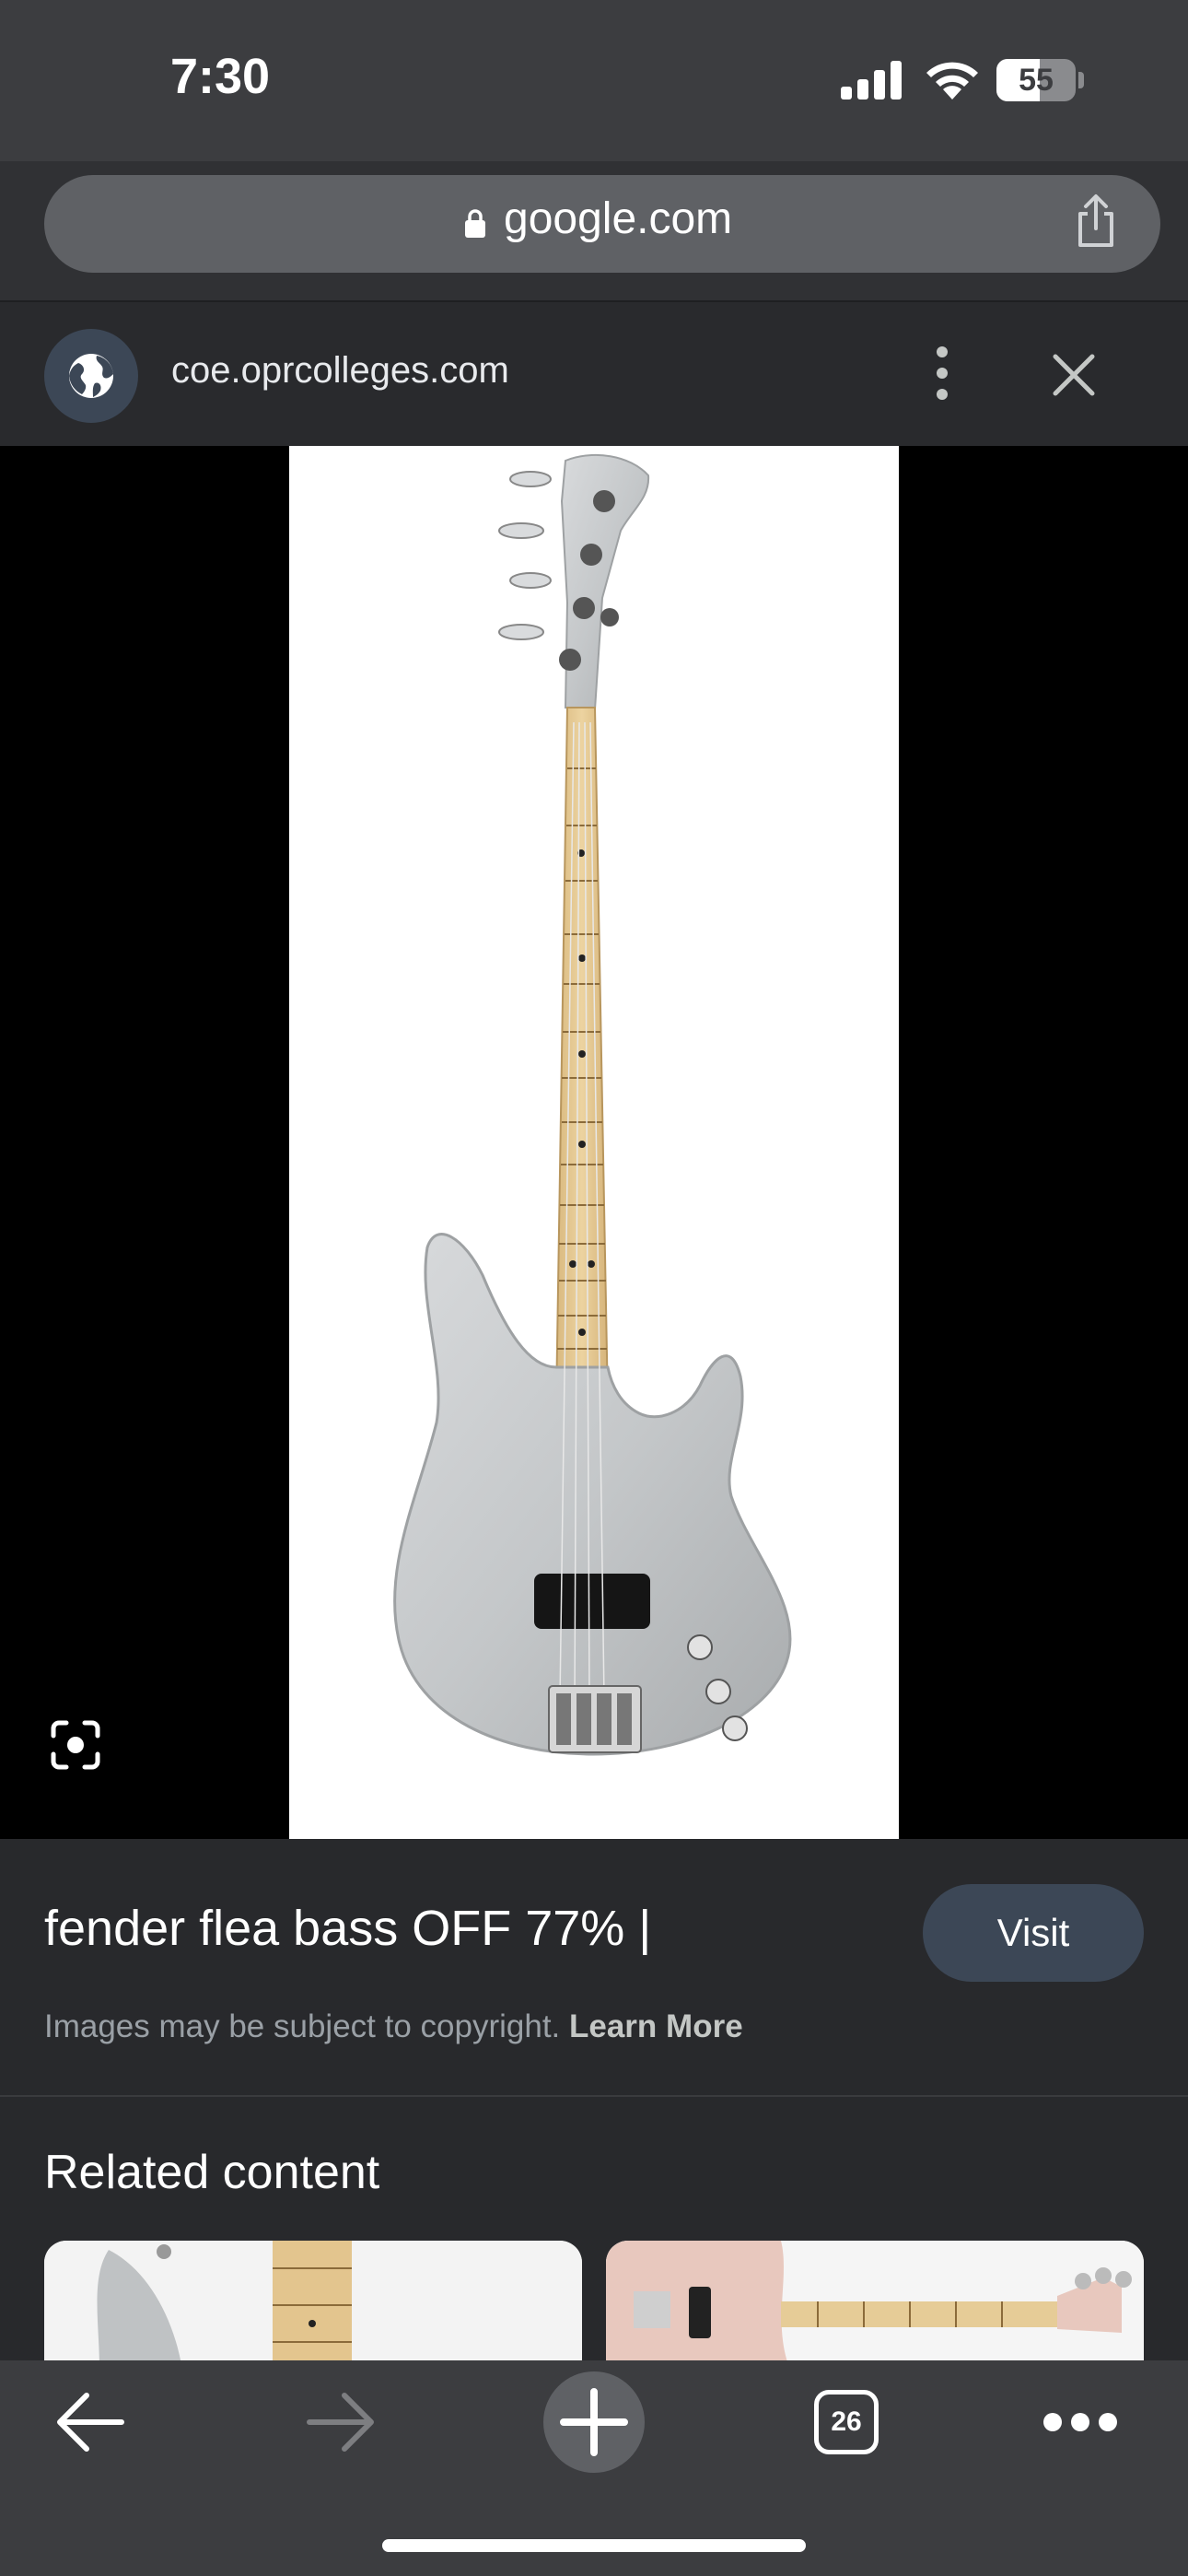  What do you see at coordinates (656, 2026) in the screenshot?
I see `learn-more-link: Learn More` at bounding box center [656, 2026].